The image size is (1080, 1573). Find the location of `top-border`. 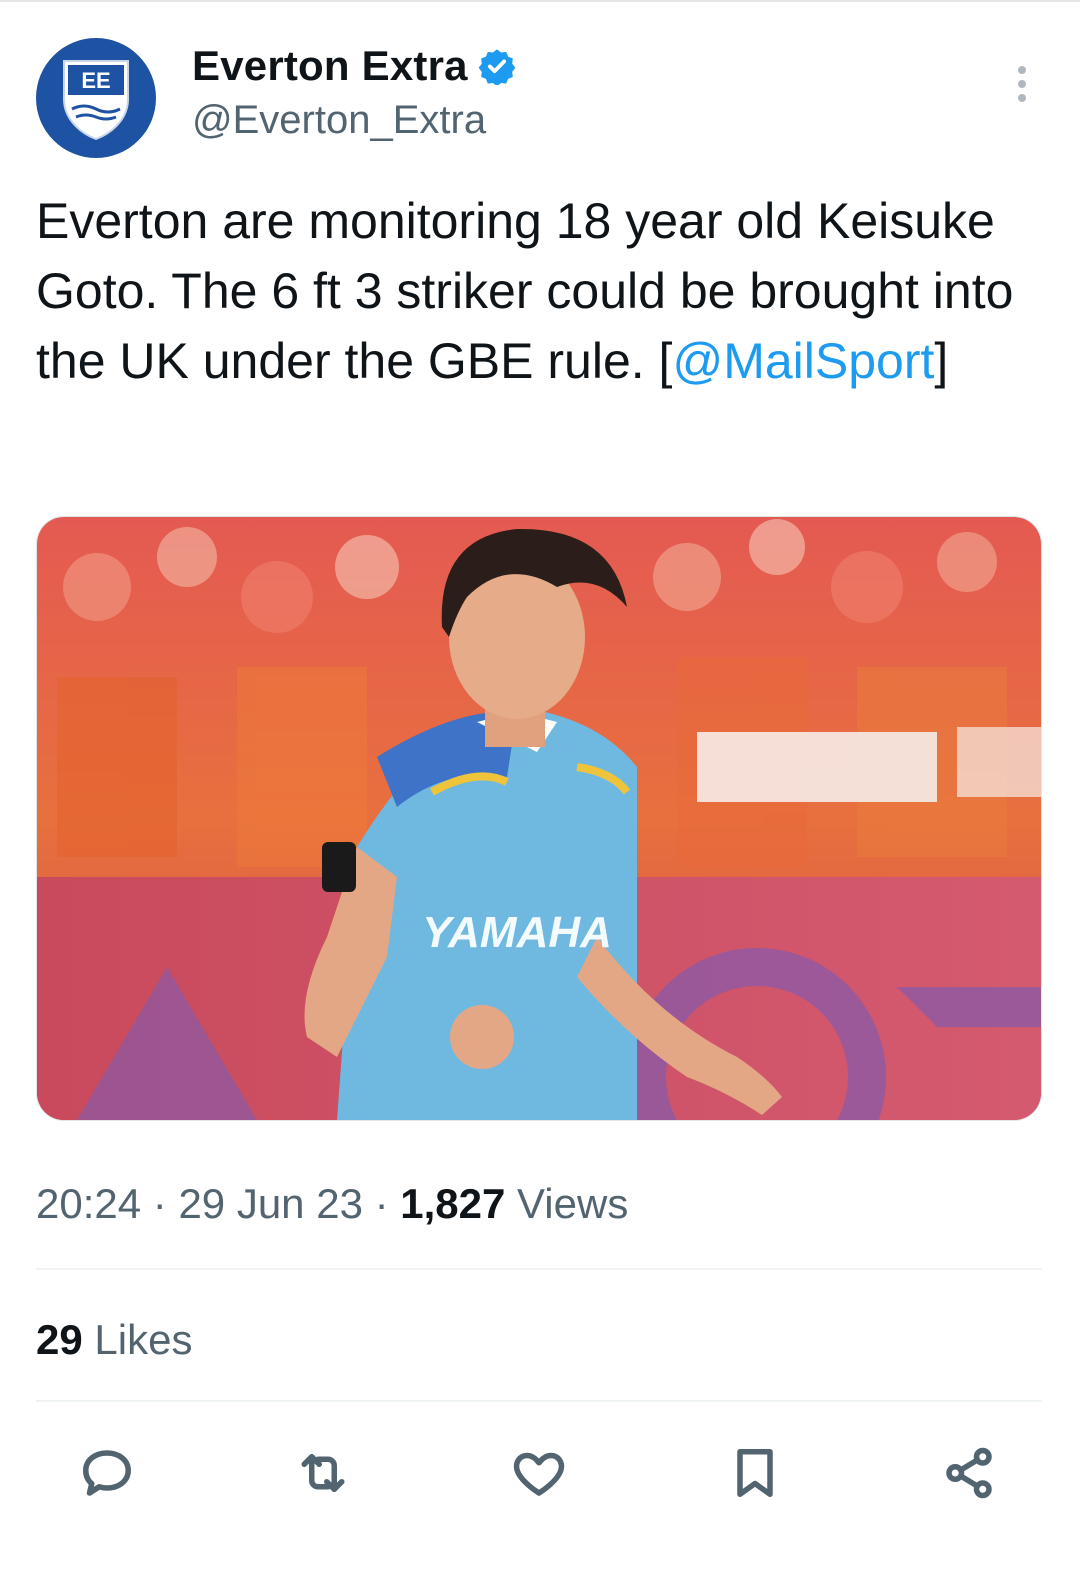

top-border is located at coordinates (540, 1).